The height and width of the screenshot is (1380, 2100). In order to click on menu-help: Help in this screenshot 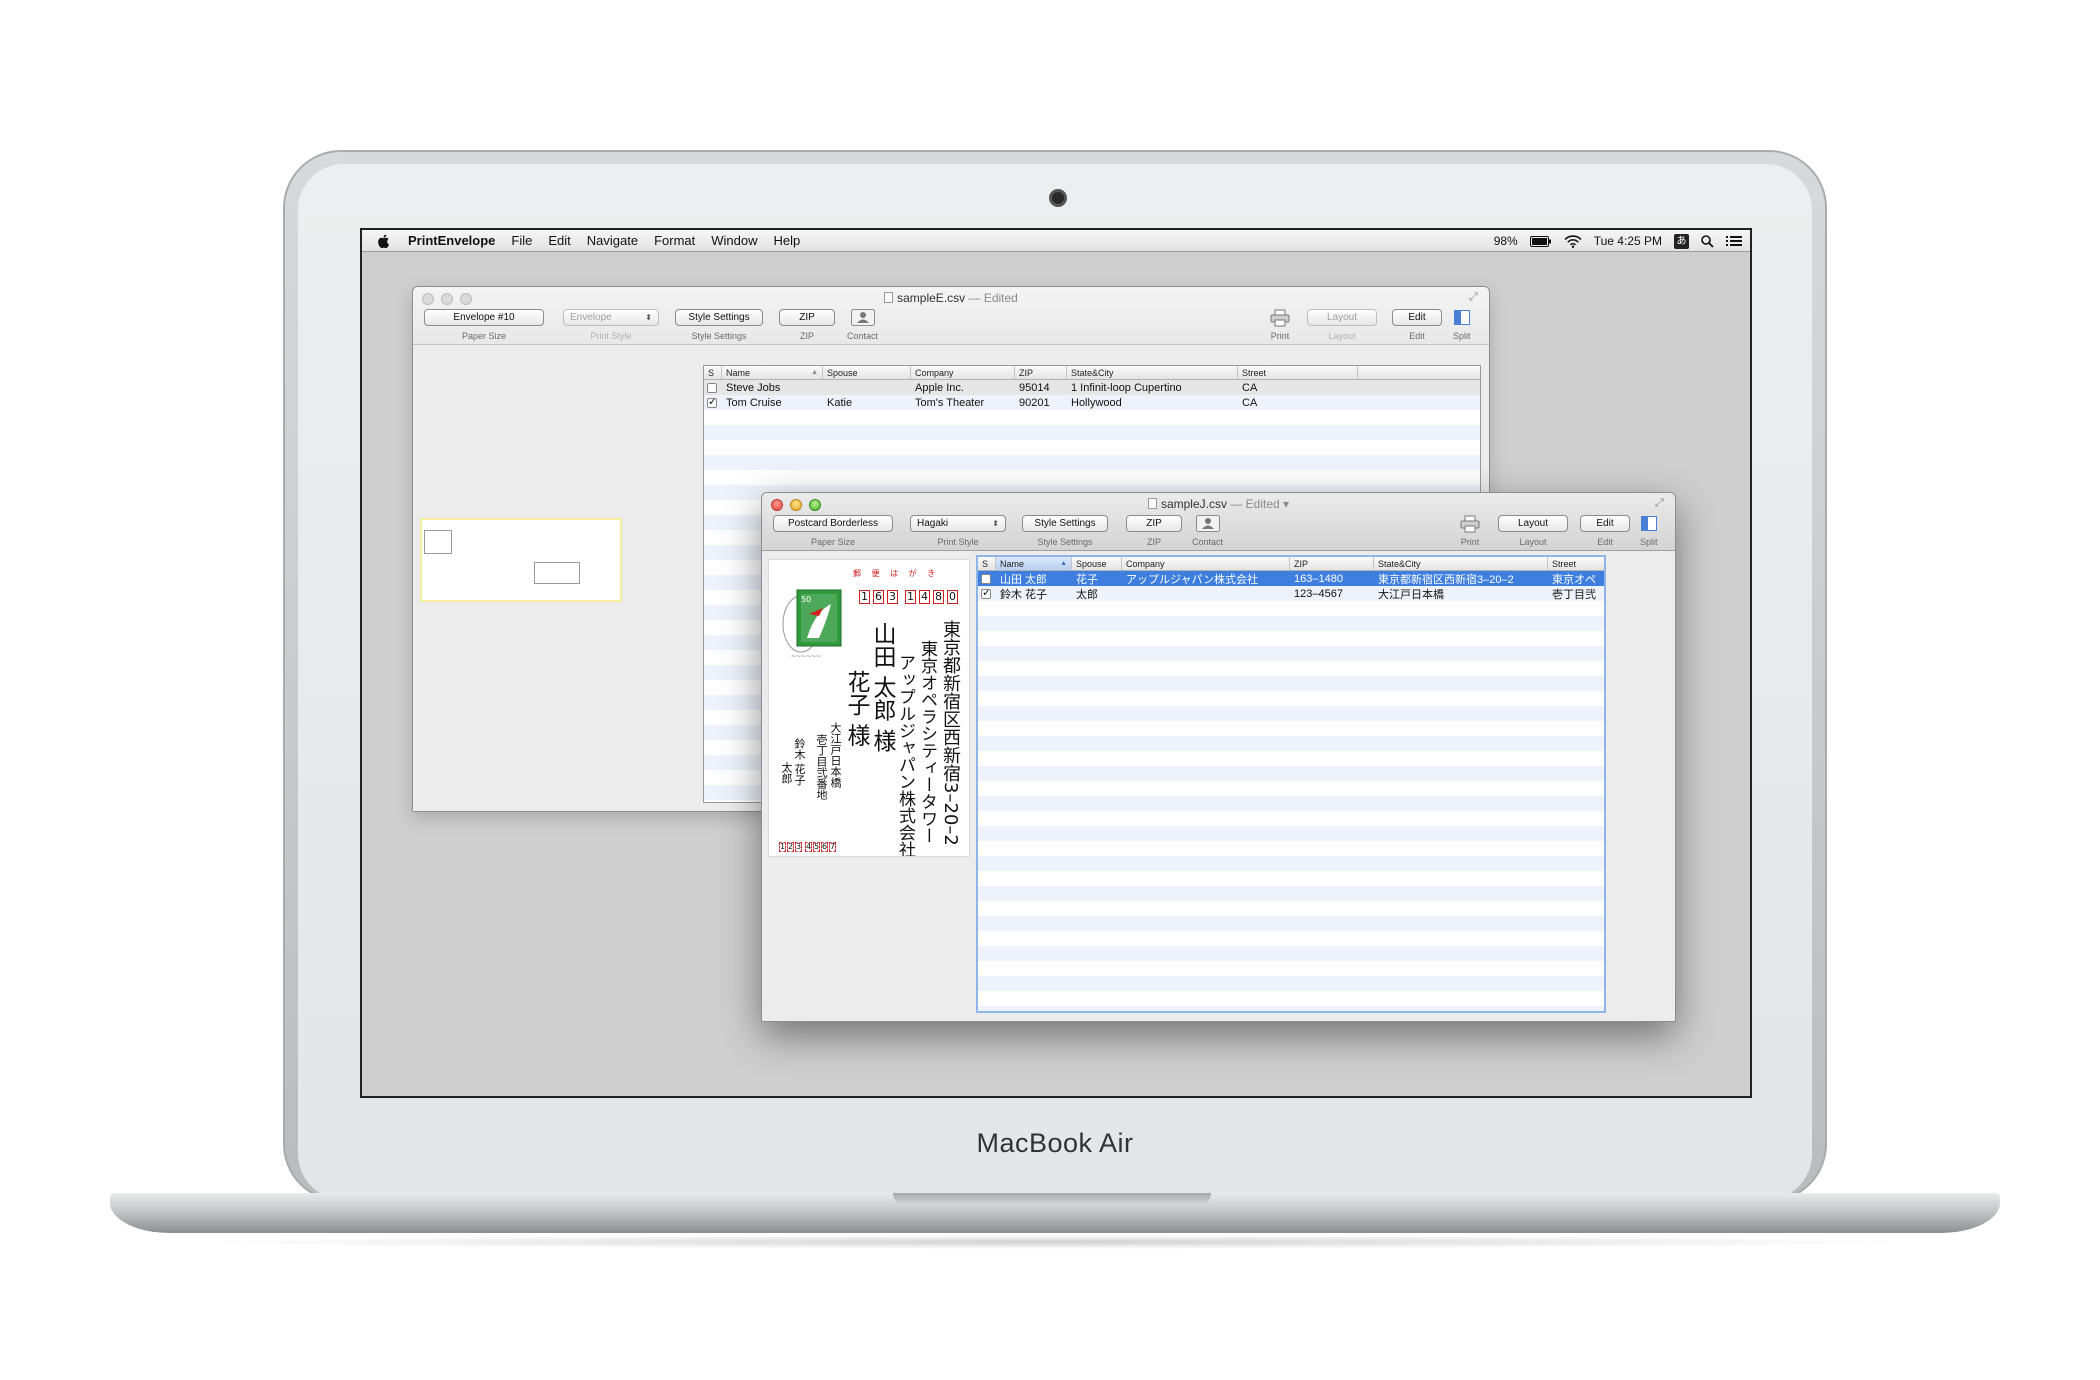, I will do `click(787, 240)`.